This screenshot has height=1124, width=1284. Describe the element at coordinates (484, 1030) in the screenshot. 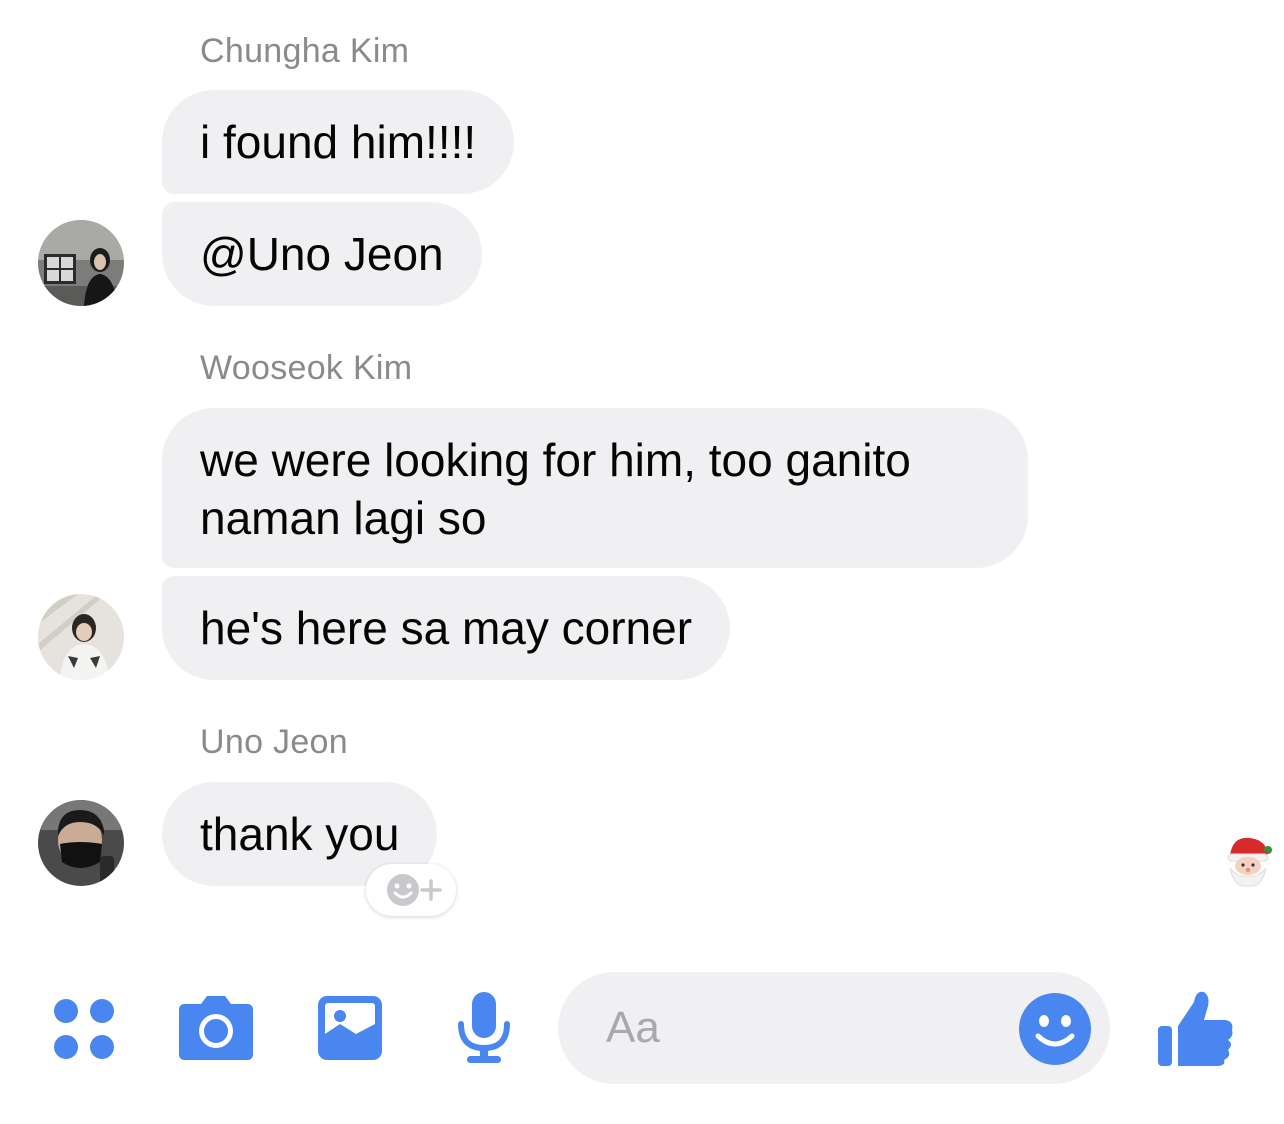

I see `microphone-icon` at that location.